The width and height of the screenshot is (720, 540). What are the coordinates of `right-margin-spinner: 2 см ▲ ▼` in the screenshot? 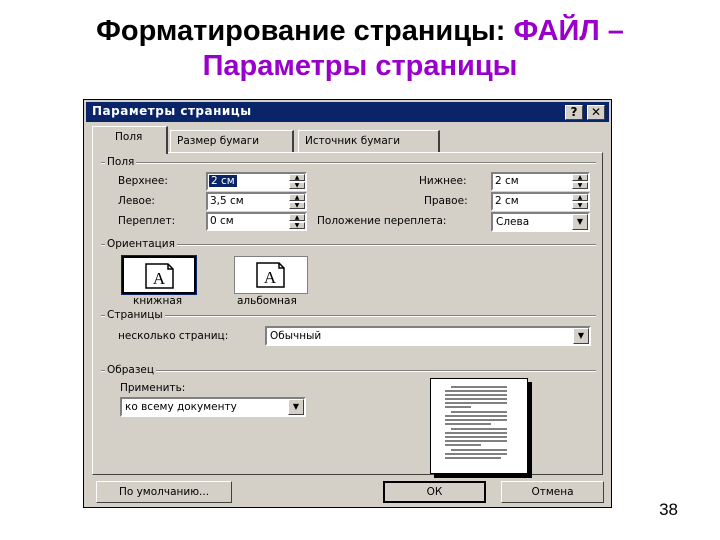 It's located at (540, 201).